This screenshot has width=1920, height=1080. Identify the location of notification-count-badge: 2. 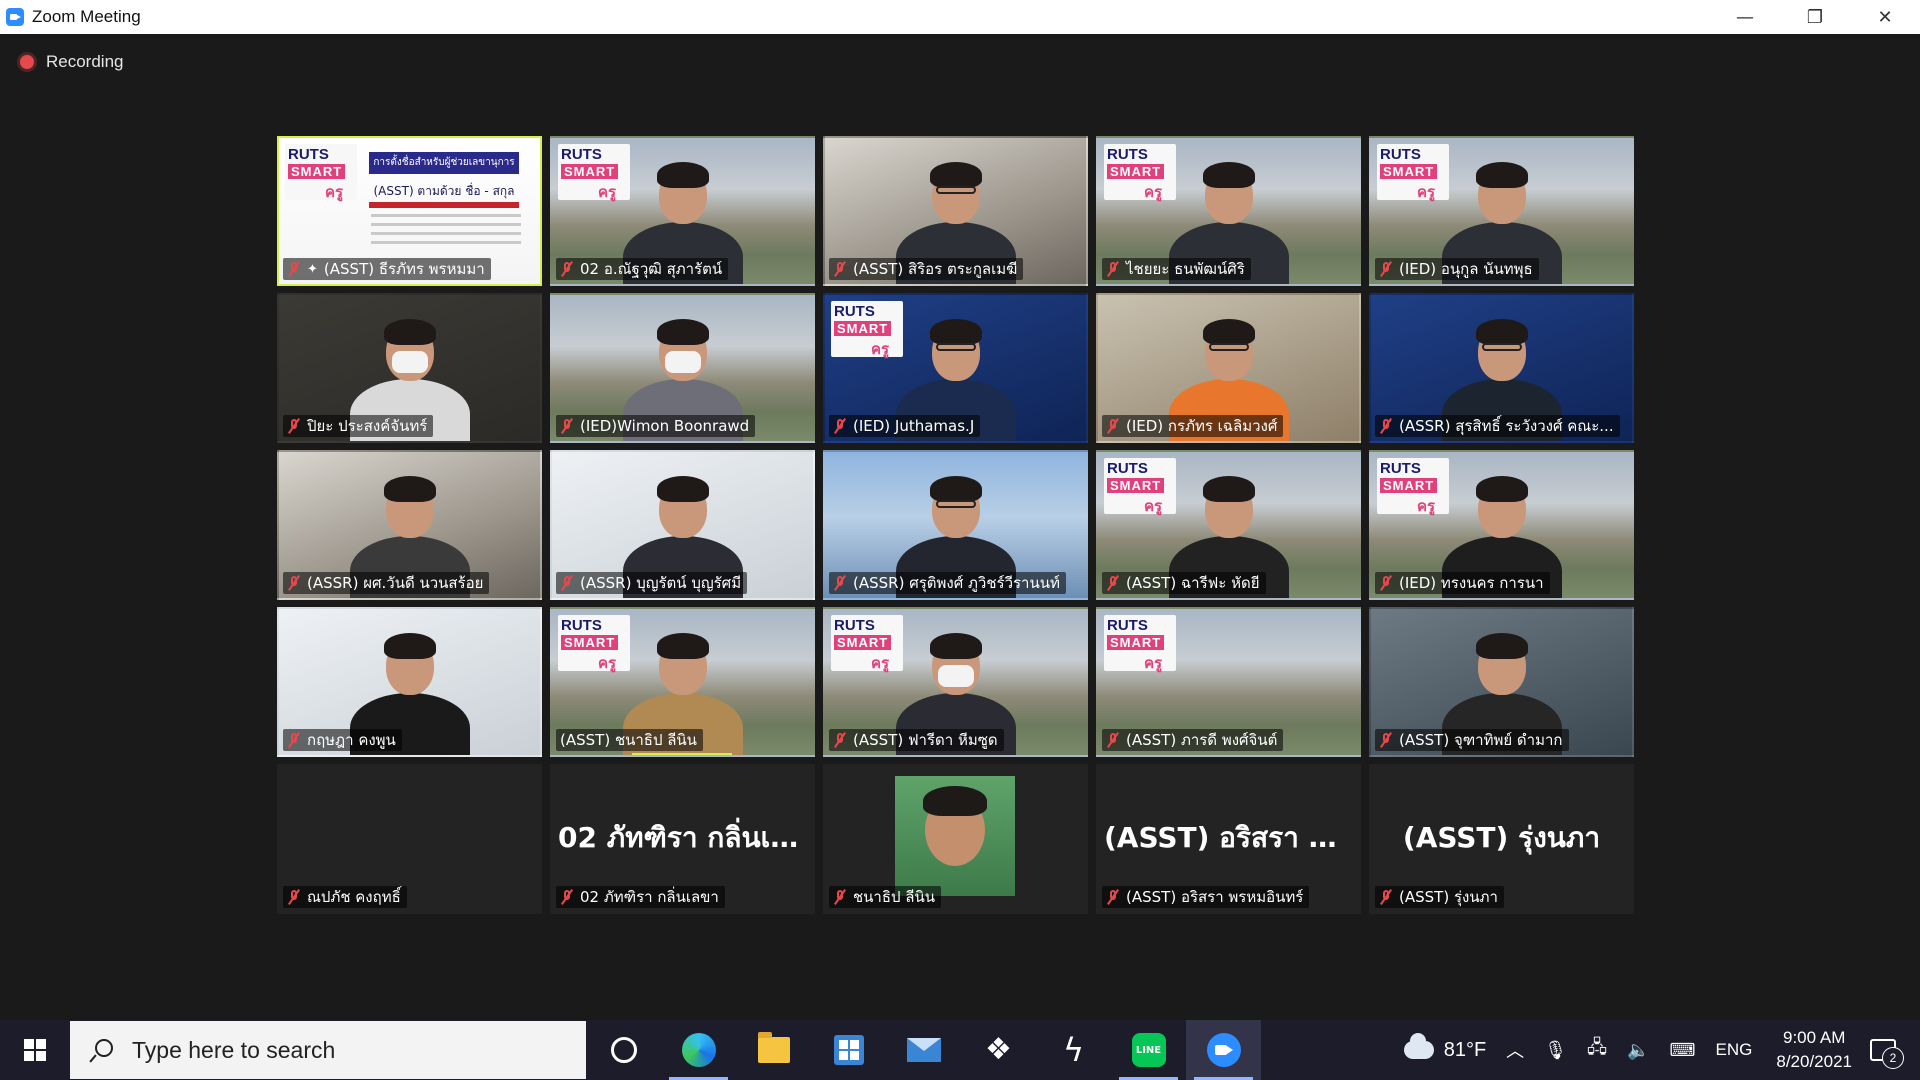
(1893, 1058).